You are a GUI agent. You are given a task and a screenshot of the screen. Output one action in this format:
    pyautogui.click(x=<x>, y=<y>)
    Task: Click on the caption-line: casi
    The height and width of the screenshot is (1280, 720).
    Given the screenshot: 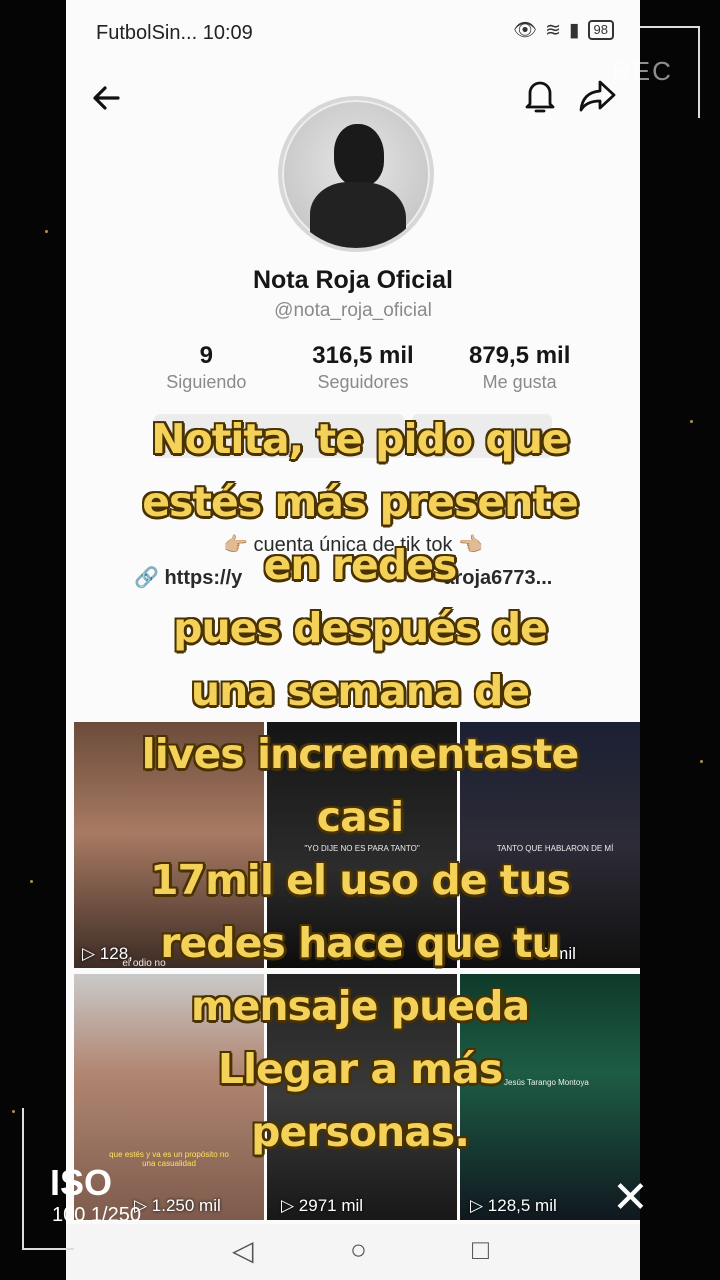 What is the action you would take?
    pyautogui.click(x=360, y=817)
    